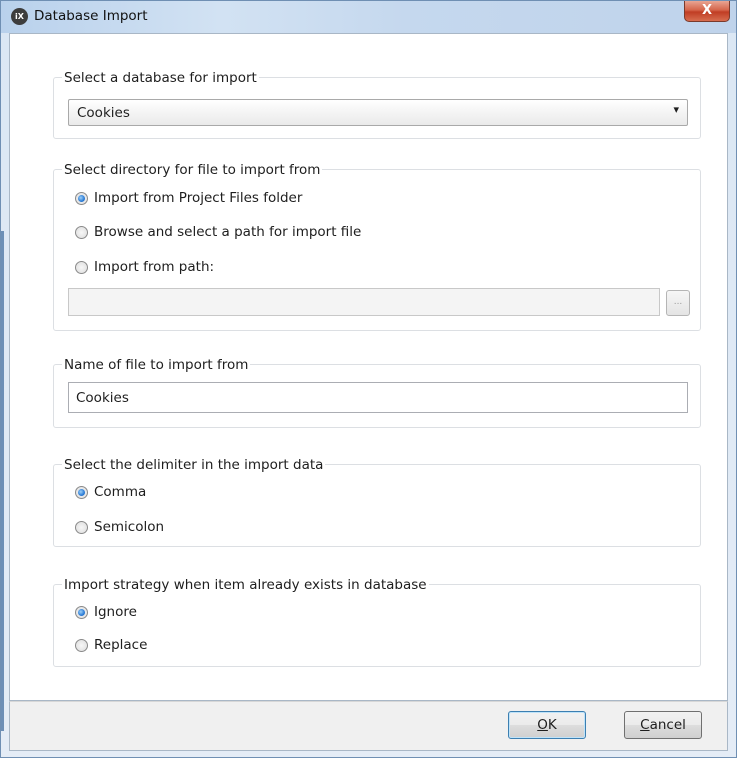  What do you see at coordinates (156, 365) in the screenshot?
I see `filename-group-title: Name of file to import from` at bounding box center [156, 365].